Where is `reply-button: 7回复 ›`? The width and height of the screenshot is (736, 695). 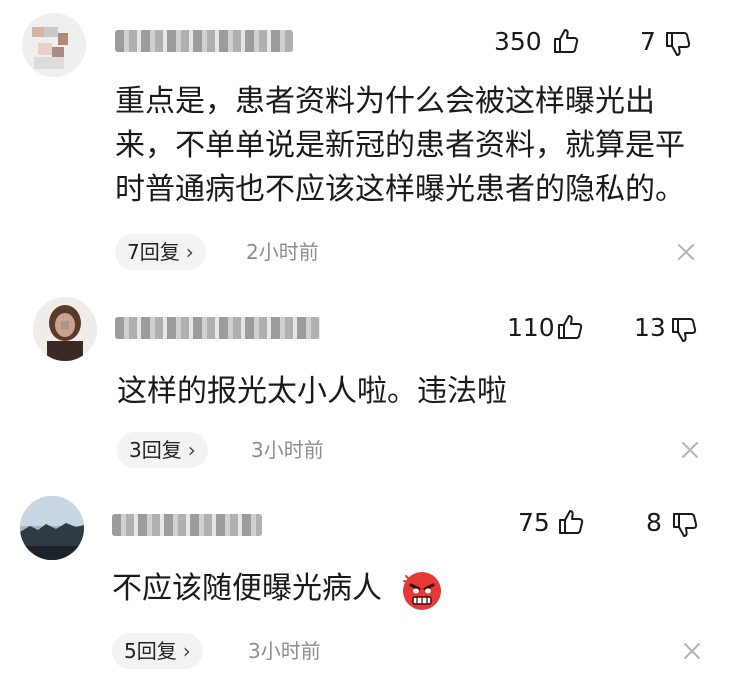 reply-button: 7回复 › is located at coordinates (160, 252).